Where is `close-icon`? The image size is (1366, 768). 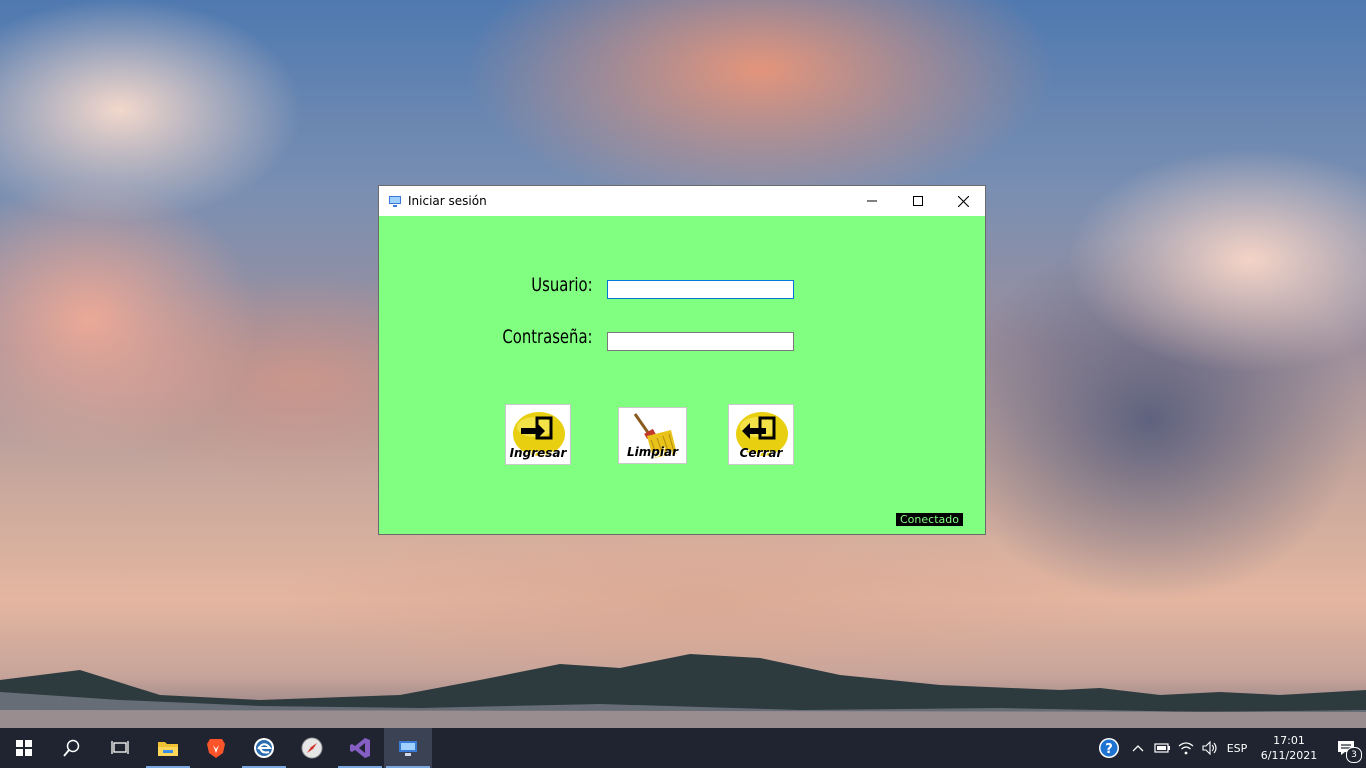
close-icon is located at coordinates (963, 201).